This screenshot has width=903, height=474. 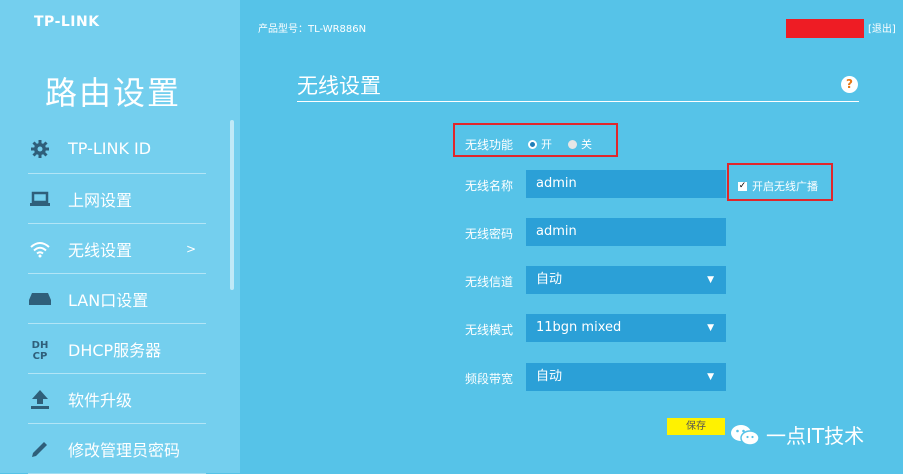 I want to click on gear-icon, so click(x=40, y=149).